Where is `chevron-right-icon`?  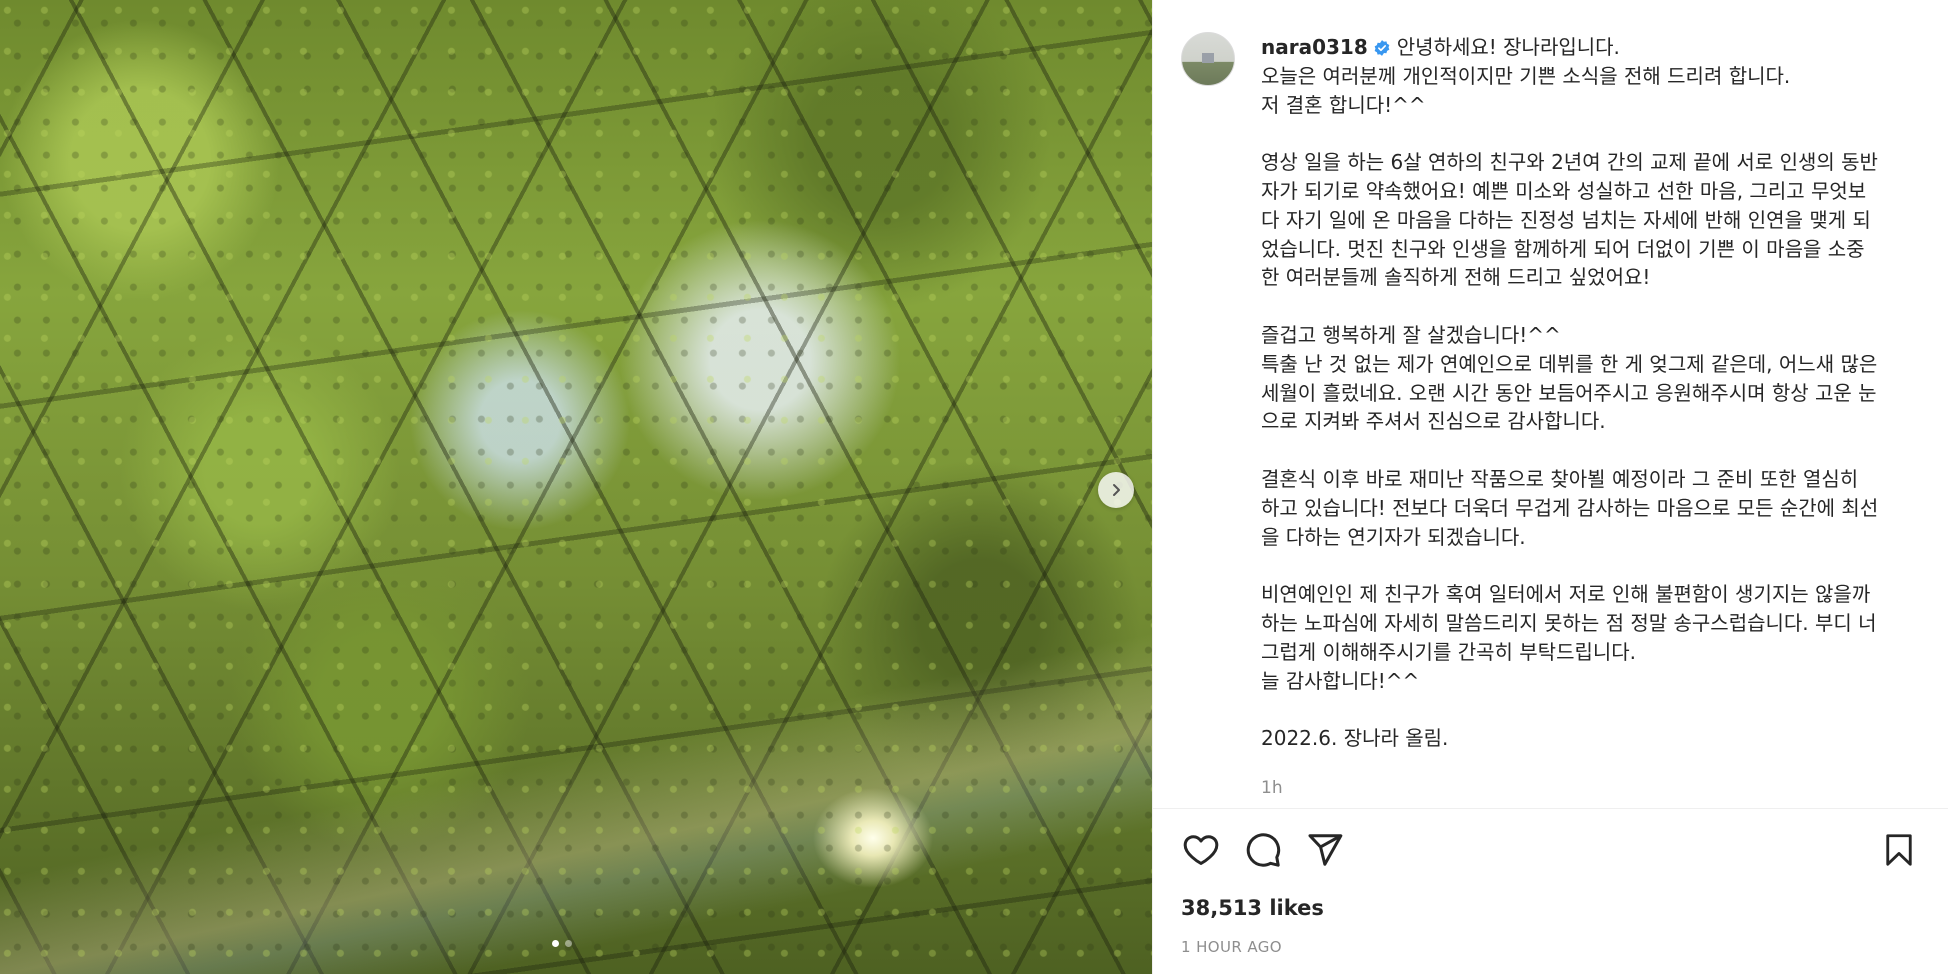
chevron-right-icon is located at coordinates (1116, 490).